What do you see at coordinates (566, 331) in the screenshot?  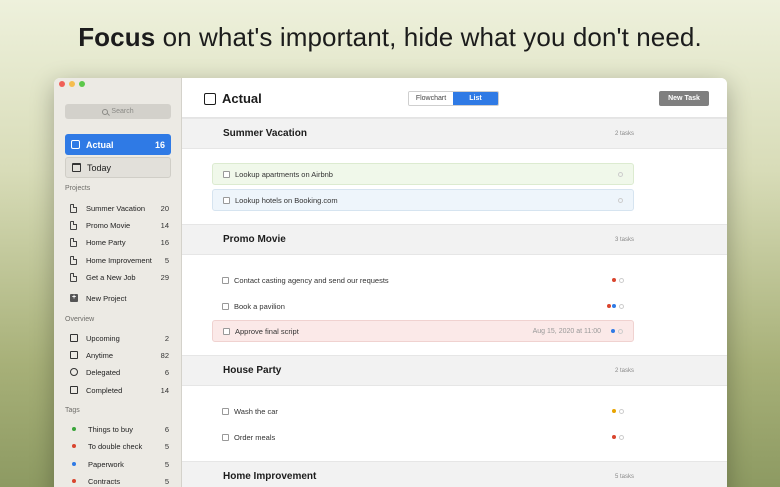 I see `task-due-date: Aug 15, 2020 at 11:00` at bounding box center [566, 331].